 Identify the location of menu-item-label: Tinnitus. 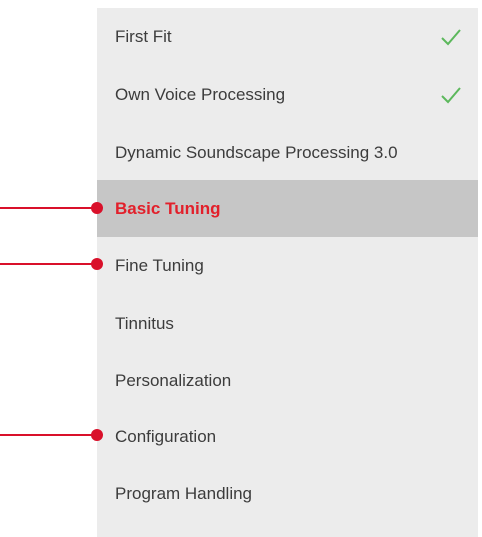
(144, 323).